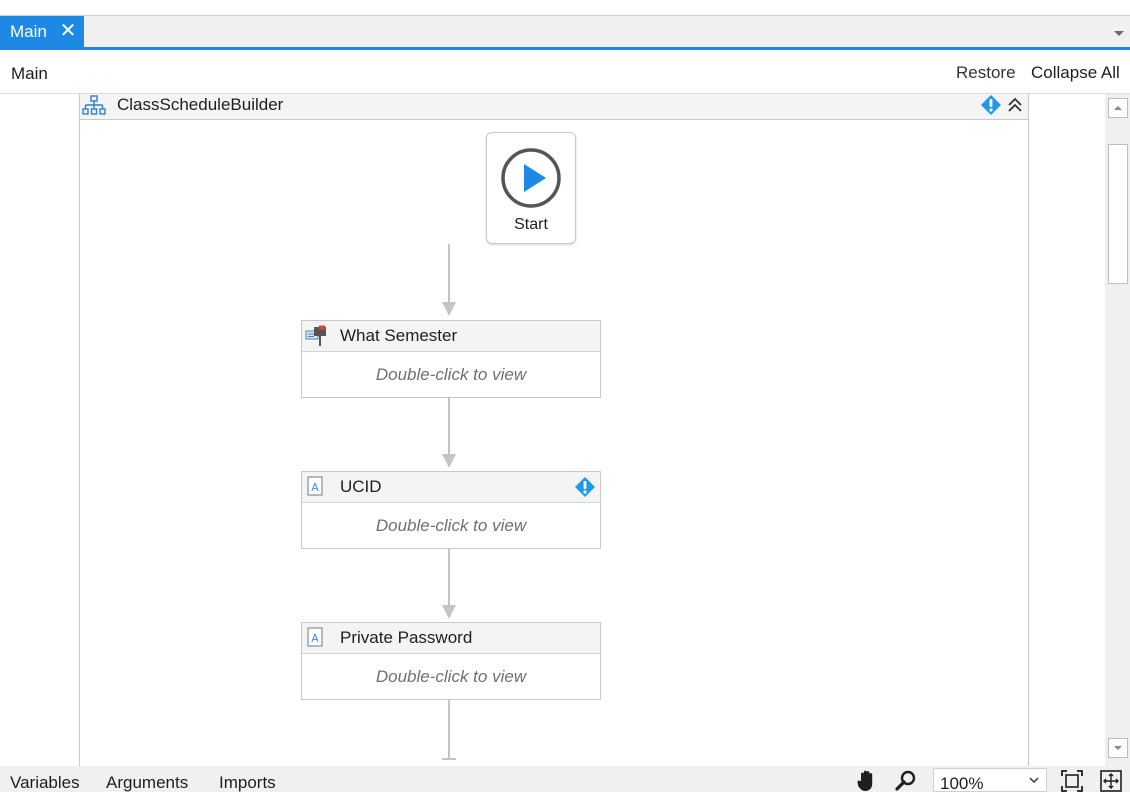 This screenshot has width=1130, height=792. What do you see at coordinates (247, 782) in the screenshot?
I see `imports-tab: Imports` at bounding box center [247, 782].